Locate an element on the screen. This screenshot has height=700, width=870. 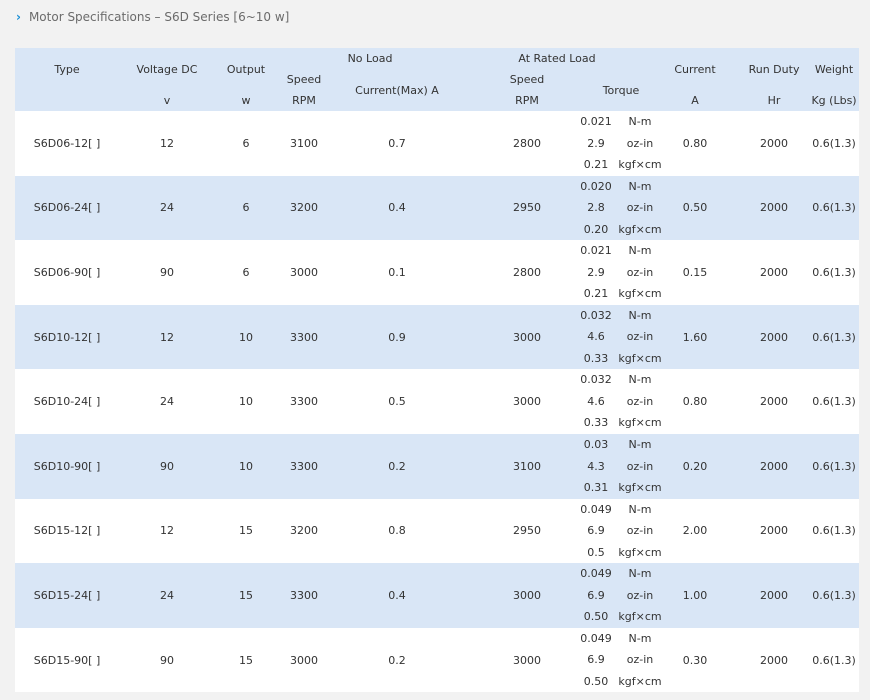
torque-value: 0.31 is located at coordinates (596, 488).